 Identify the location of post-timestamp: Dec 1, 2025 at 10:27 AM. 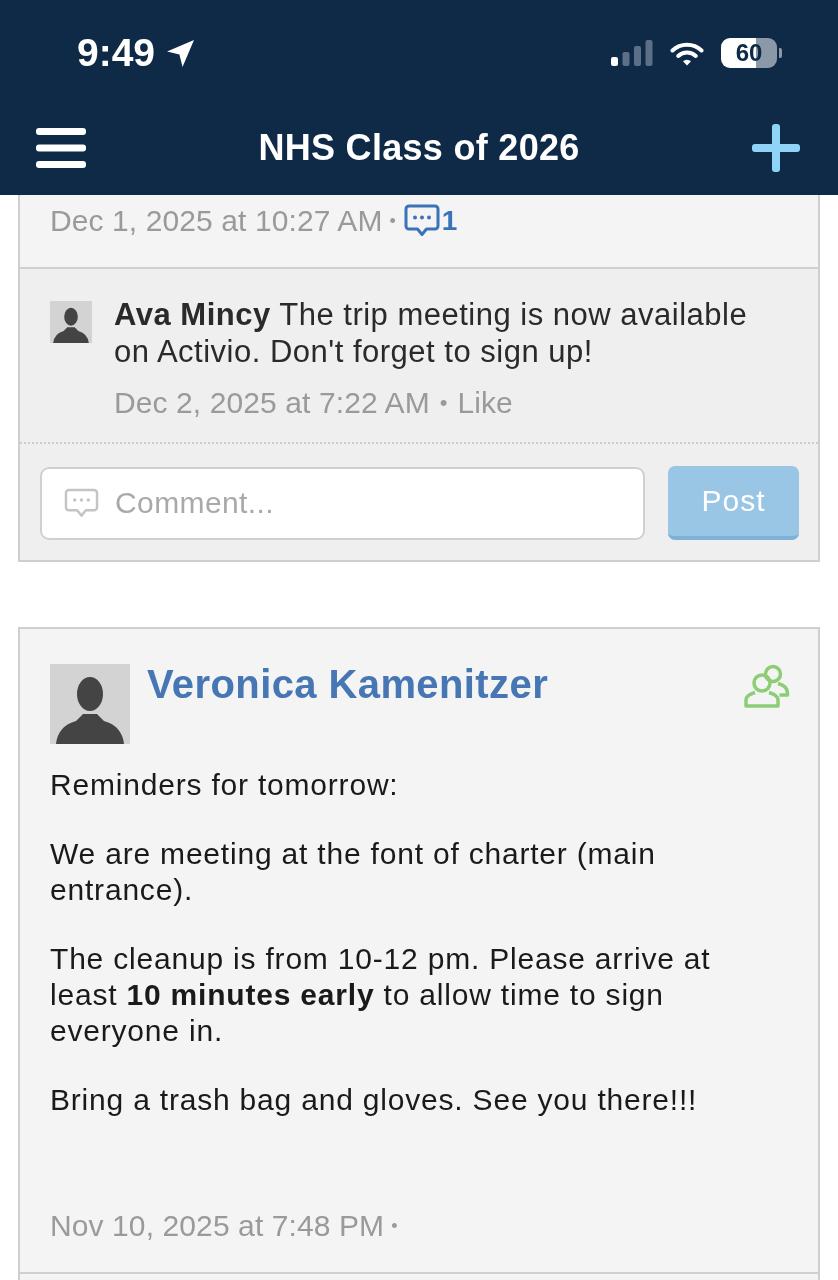
(216, 221).